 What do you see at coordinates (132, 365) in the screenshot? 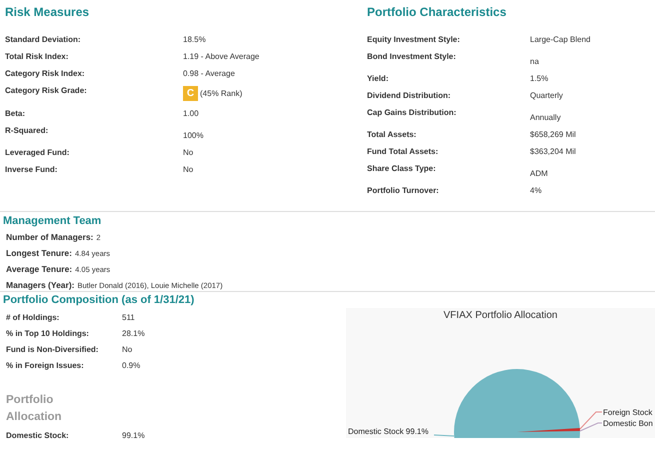
I see `field-value: 0.9%` at bounding box center [132, 365].